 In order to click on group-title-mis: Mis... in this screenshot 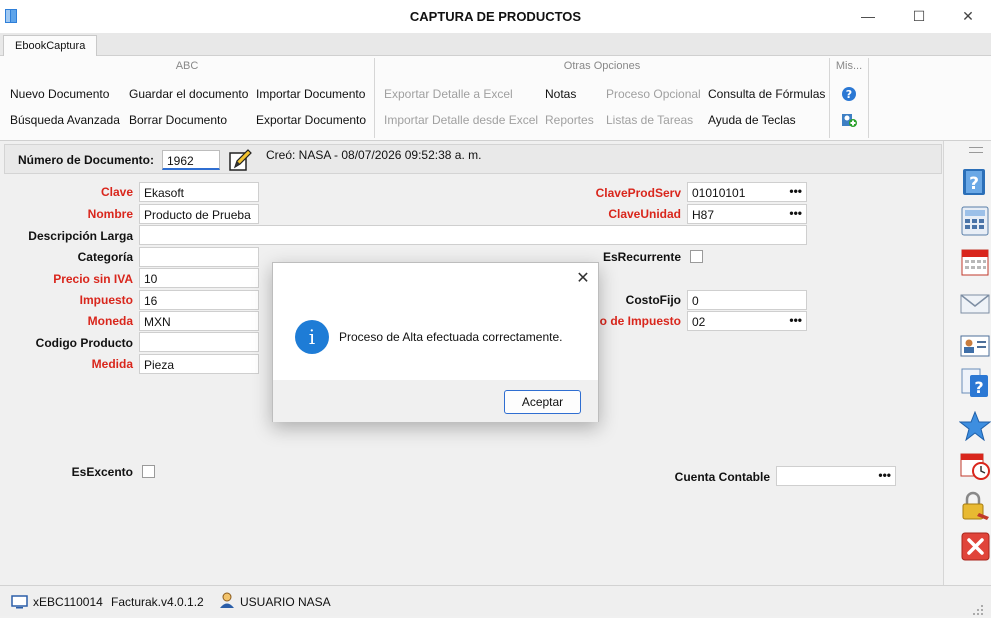, I will do `click(849, 66)`.